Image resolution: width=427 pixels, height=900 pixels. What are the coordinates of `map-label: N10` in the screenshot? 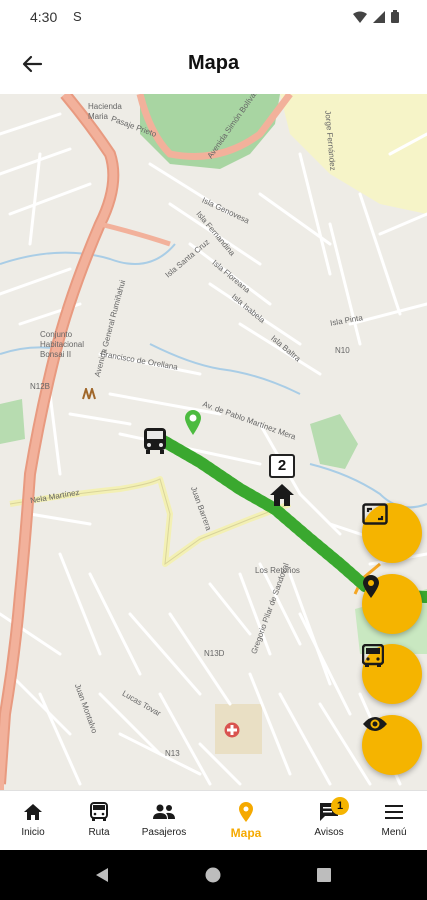 It's located at (342, 350).